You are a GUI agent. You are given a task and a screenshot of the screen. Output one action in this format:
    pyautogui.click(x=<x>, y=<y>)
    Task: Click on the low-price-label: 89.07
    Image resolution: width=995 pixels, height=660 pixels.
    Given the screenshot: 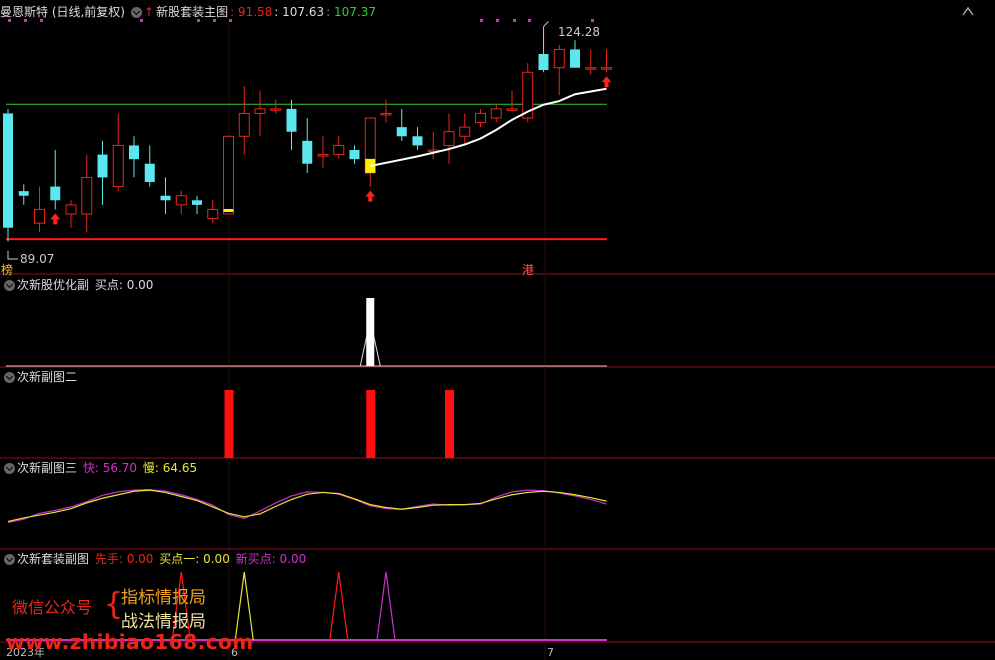 What is the action you would take?
    pyautogui.click(x=37, y=259)
    